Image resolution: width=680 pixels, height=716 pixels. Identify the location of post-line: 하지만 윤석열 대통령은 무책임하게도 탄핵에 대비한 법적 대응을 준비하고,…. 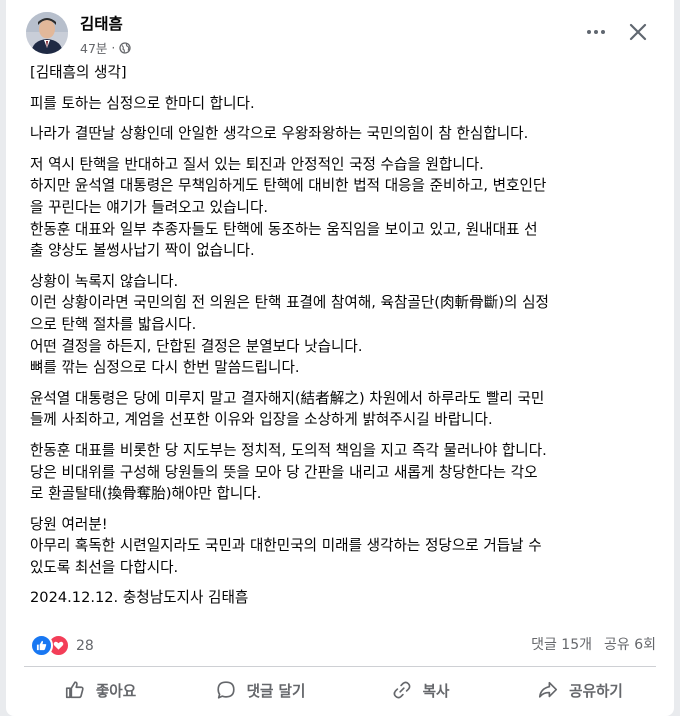
(288, 186).